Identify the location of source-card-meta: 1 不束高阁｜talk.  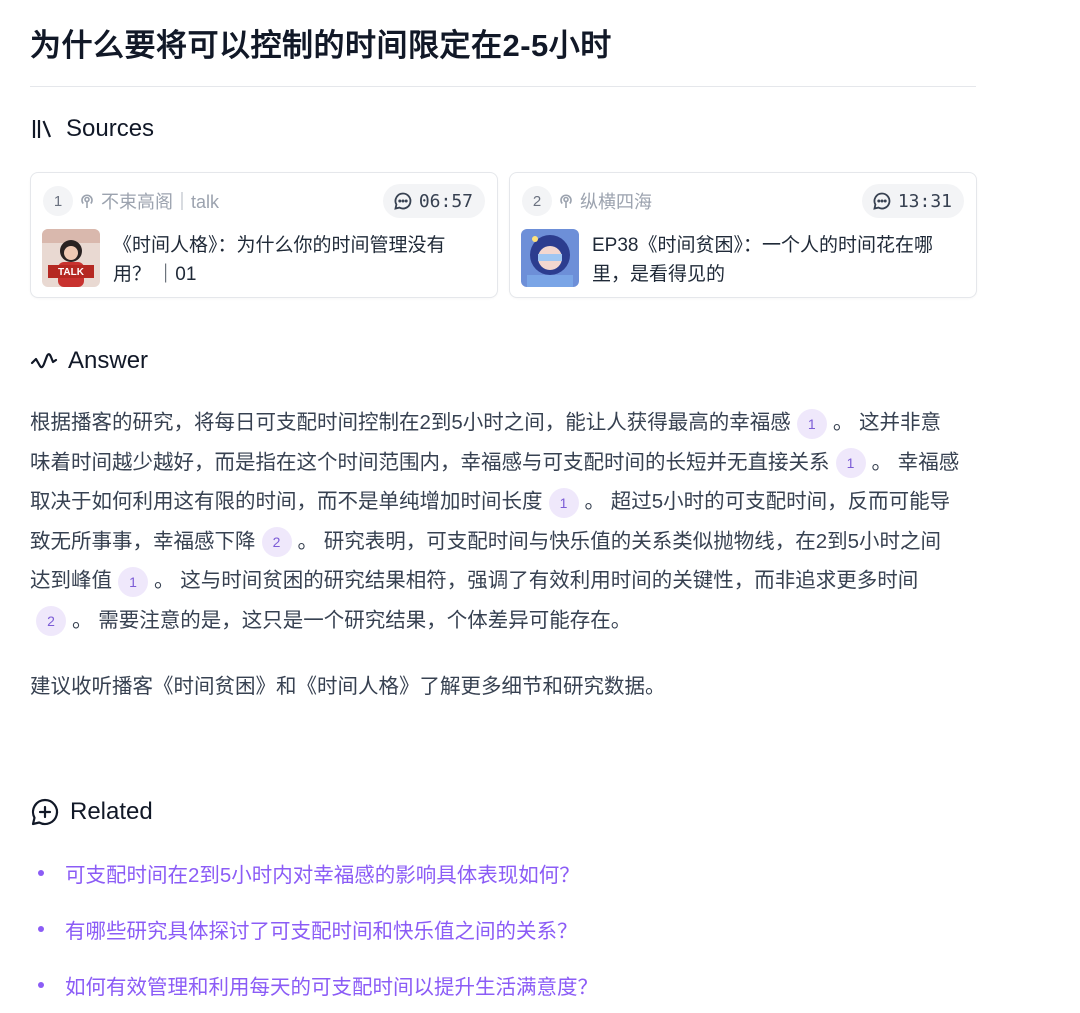
(131, 201).